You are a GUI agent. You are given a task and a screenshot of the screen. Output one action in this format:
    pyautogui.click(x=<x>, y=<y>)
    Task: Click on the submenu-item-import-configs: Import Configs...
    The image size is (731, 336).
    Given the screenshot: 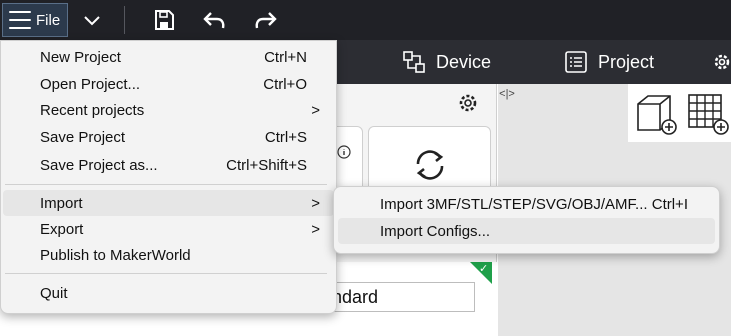 What is the action you would take?
    pyautogui.click(x=526, y=231)
    